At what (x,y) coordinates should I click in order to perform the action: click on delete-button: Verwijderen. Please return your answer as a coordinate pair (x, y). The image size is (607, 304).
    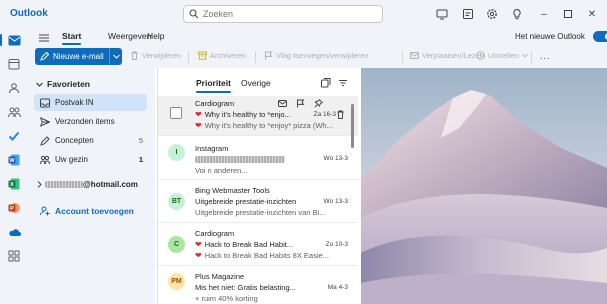
    Looking at the image, I should click on (155, 55).